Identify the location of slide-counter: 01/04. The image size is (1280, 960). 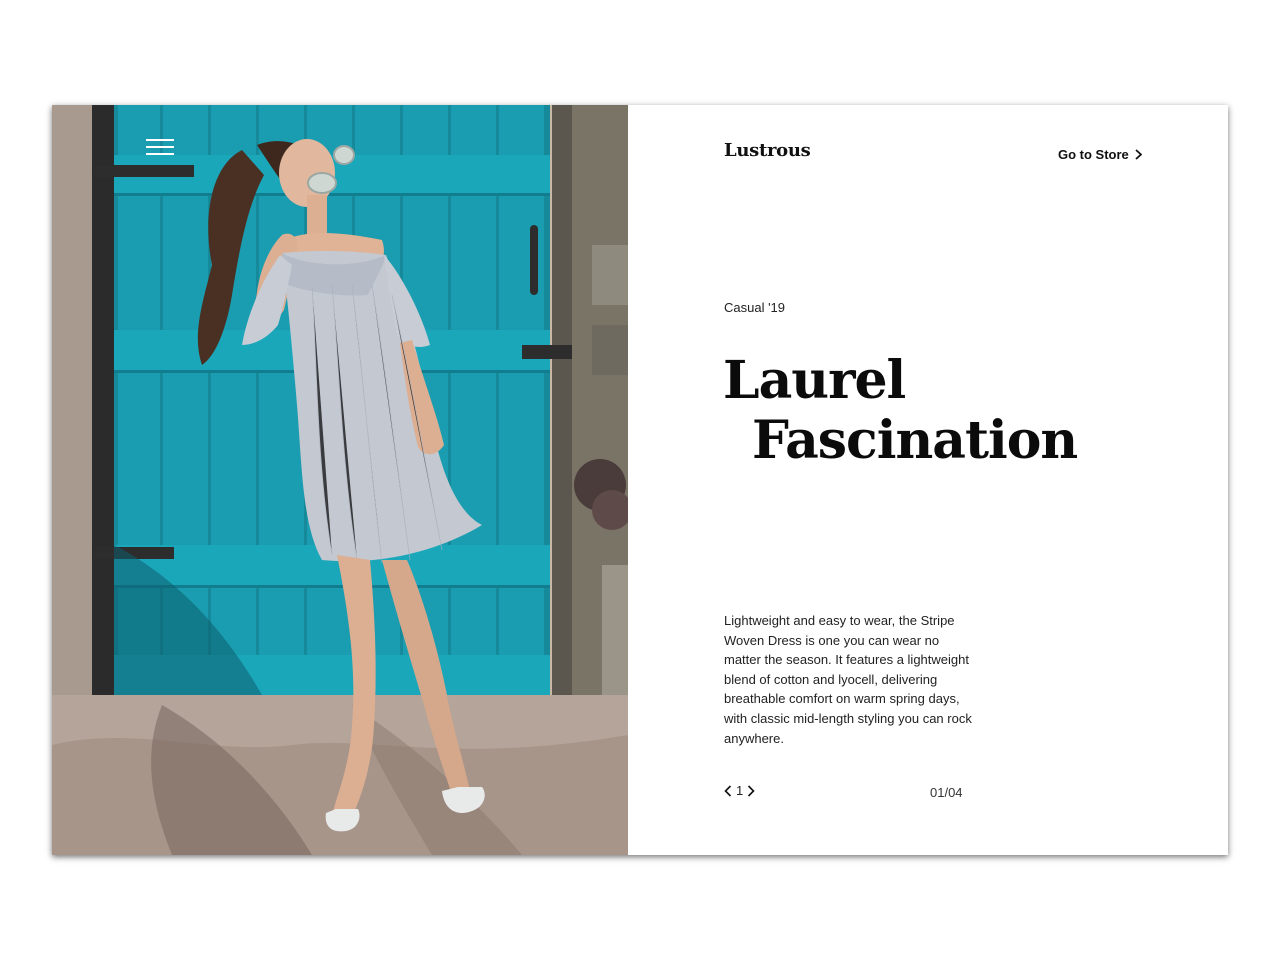
(946, 792).